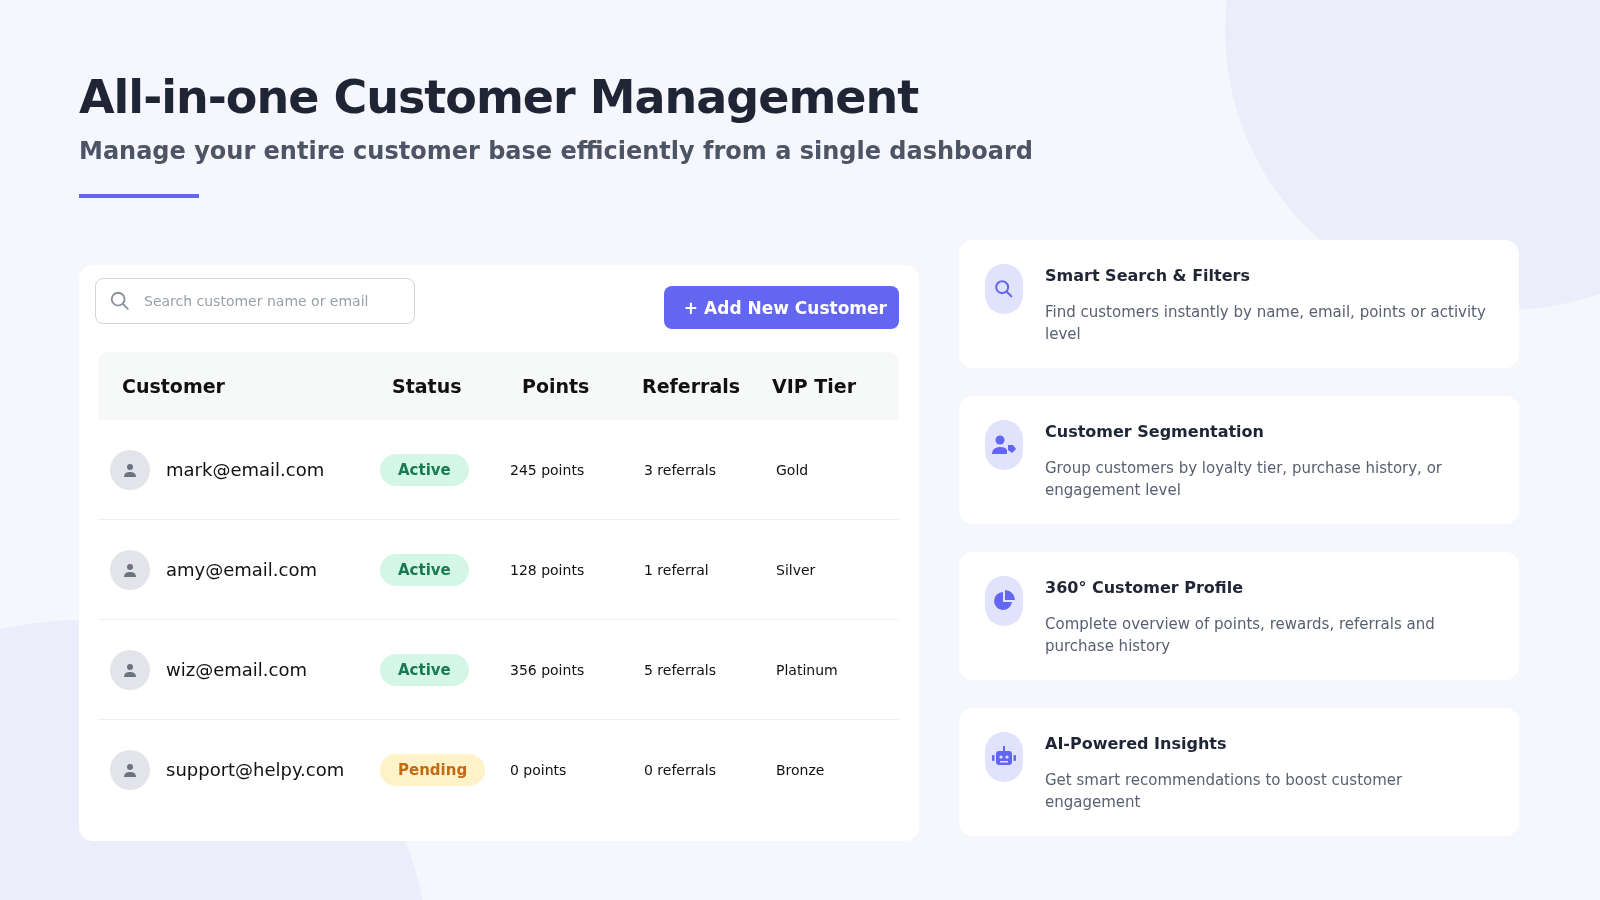  I want to click on referrals-cell-text: 5 referrals, so click(680, 669).